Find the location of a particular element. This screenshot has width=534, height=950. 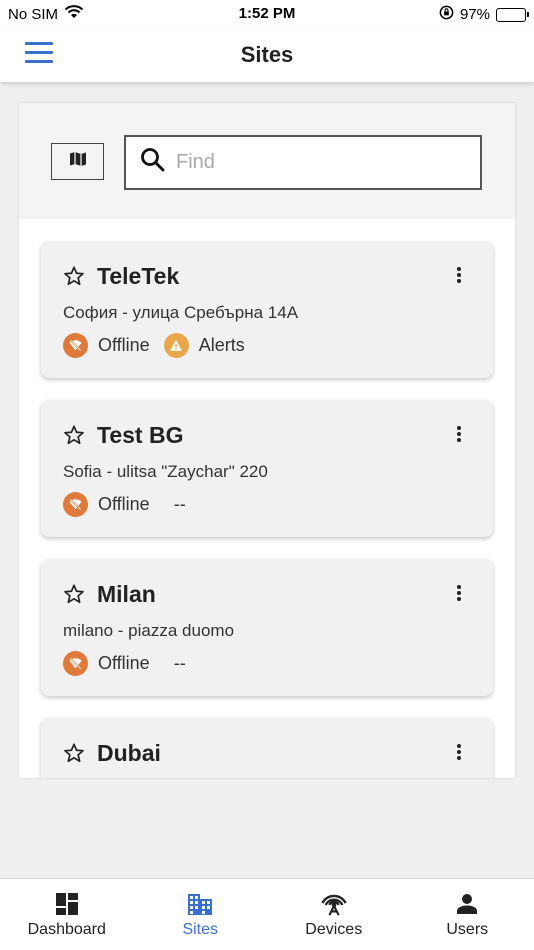

tab-devices: Devices is located at coordinates (334, 914).